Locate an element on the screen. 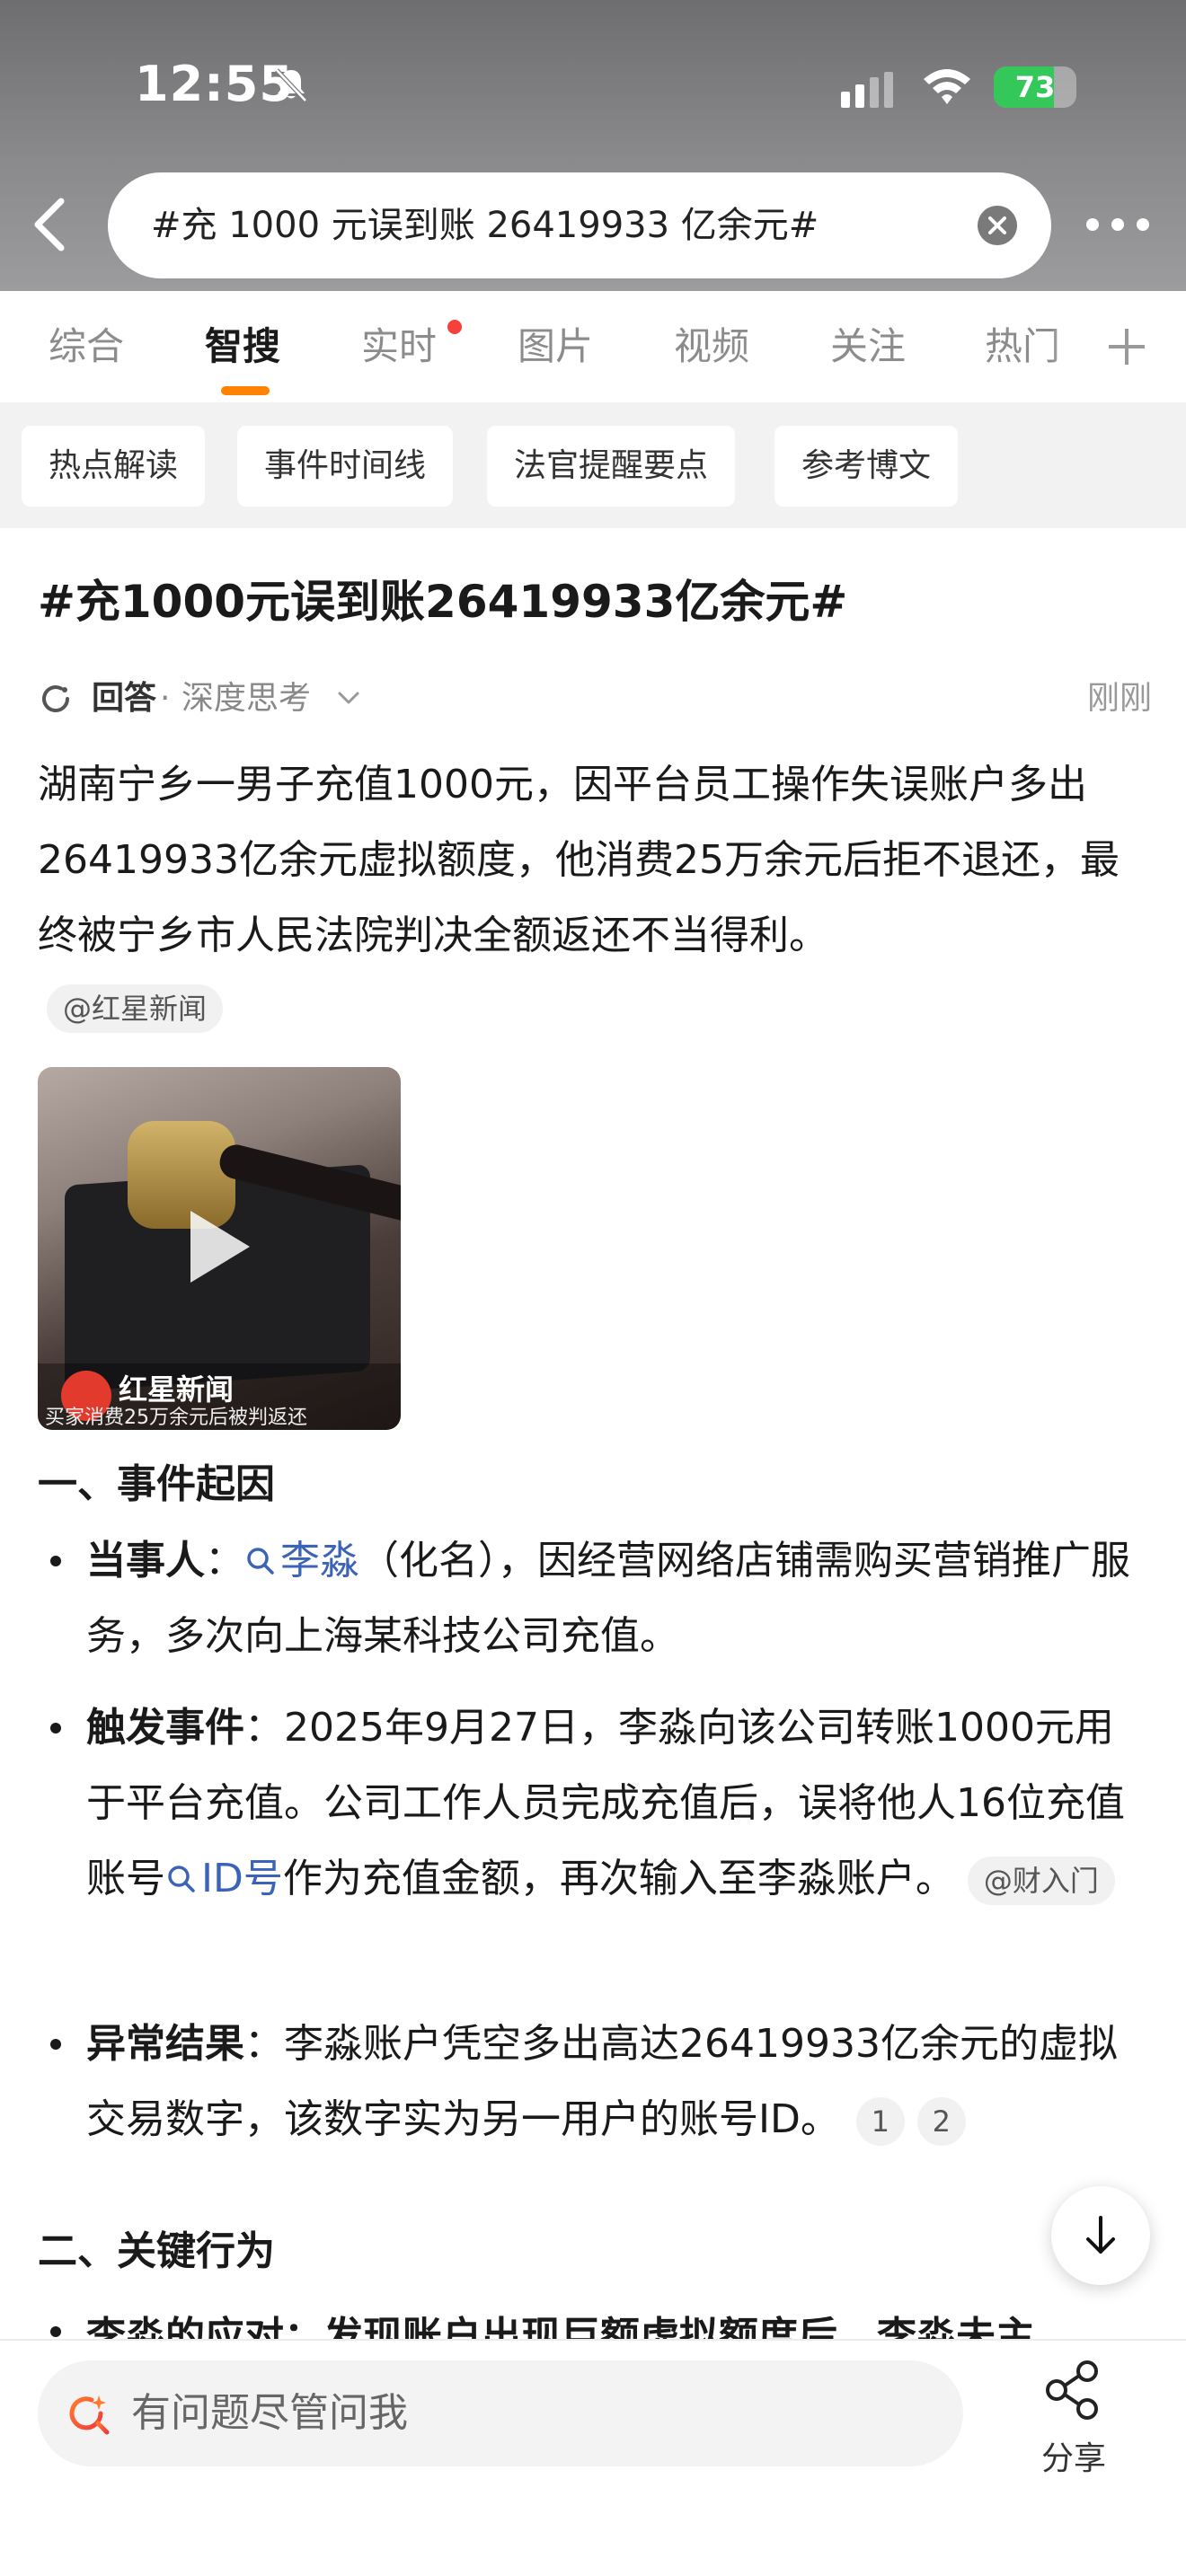 This screenshot has width=1186, height=2576. truncated-line: 李淼的应对：发现账户出现巨额虚拟额度后，李淼未主 is located at coordinates (560, 2326).